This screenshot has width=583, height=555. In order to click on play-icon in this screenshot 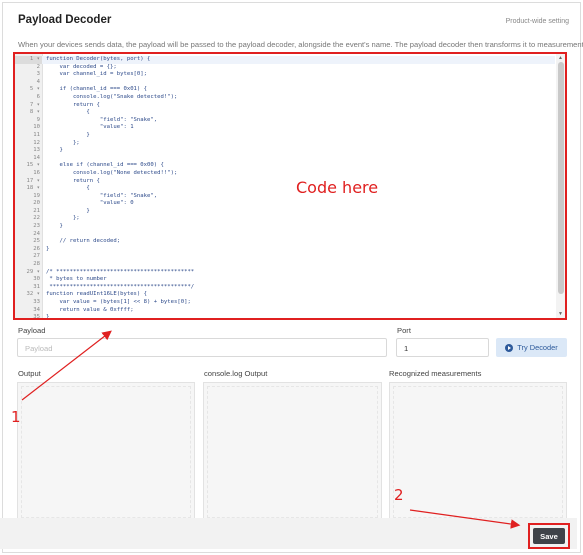, I will do `click(509, 347)`.